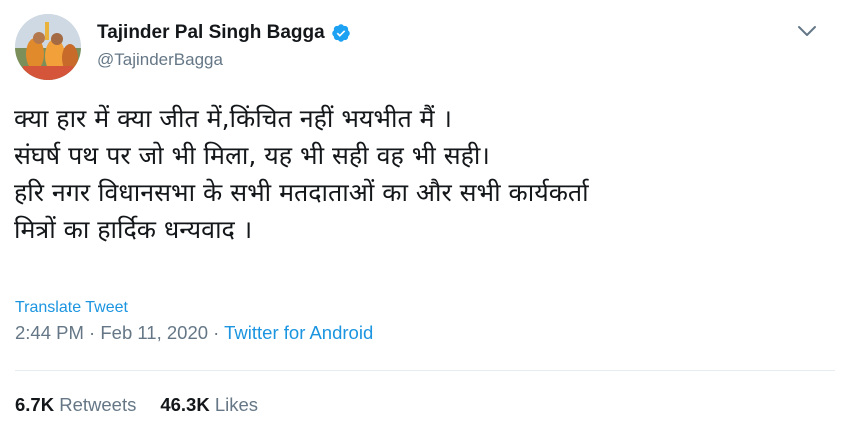 The image size is (850, 436). I want to click on author-display-name: Tajinder Pal Singh Bagga, so click(211, 33).